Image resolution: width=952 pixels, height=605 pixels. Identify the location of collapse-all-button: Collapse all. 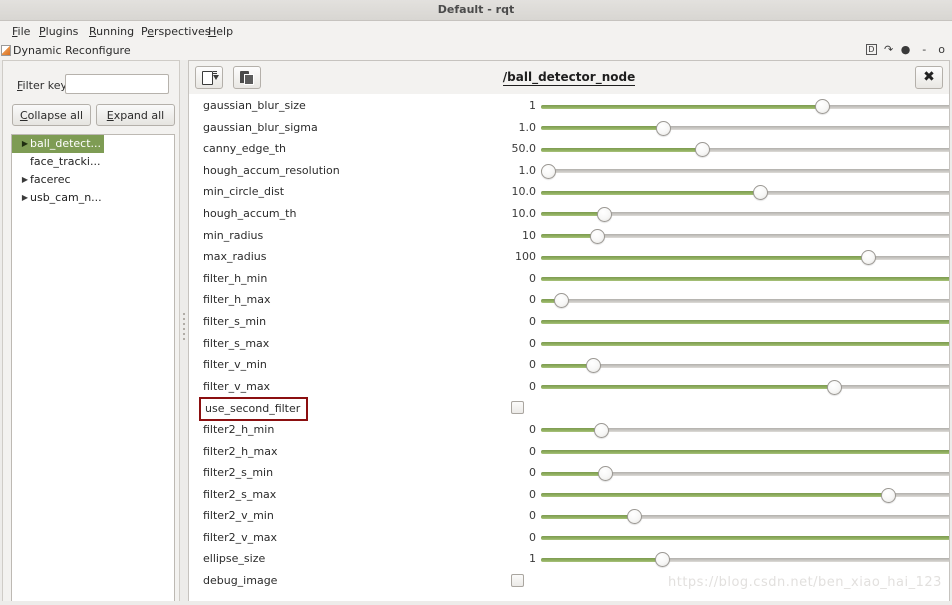
(51, 115).